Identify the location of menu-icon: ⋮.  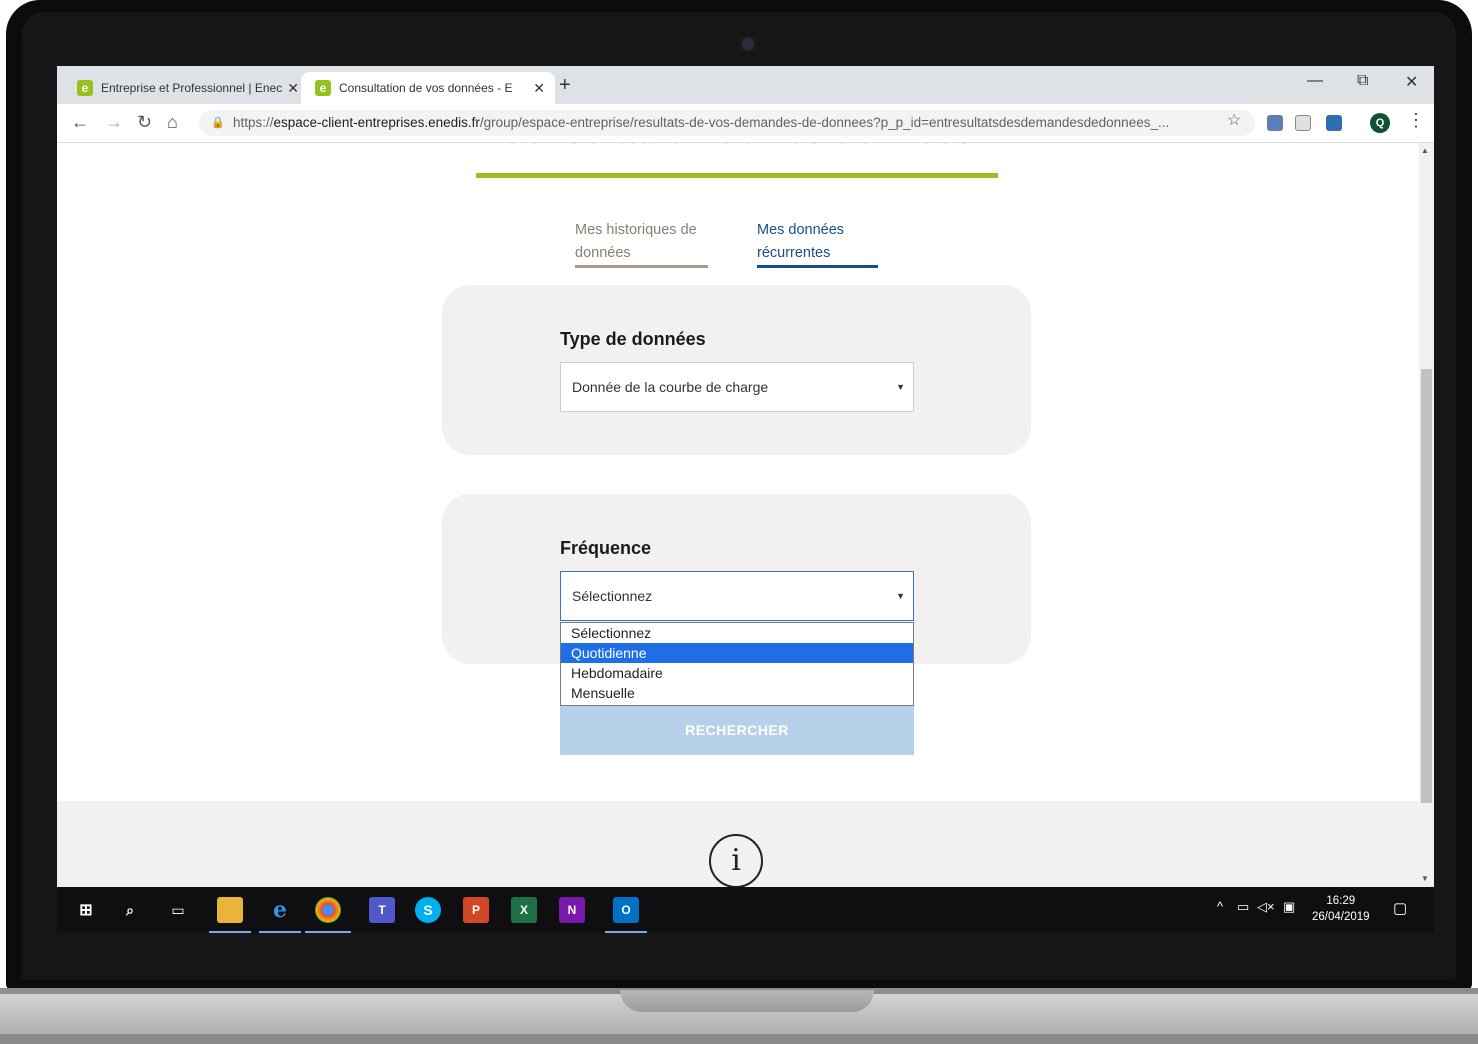
(1416, 120).